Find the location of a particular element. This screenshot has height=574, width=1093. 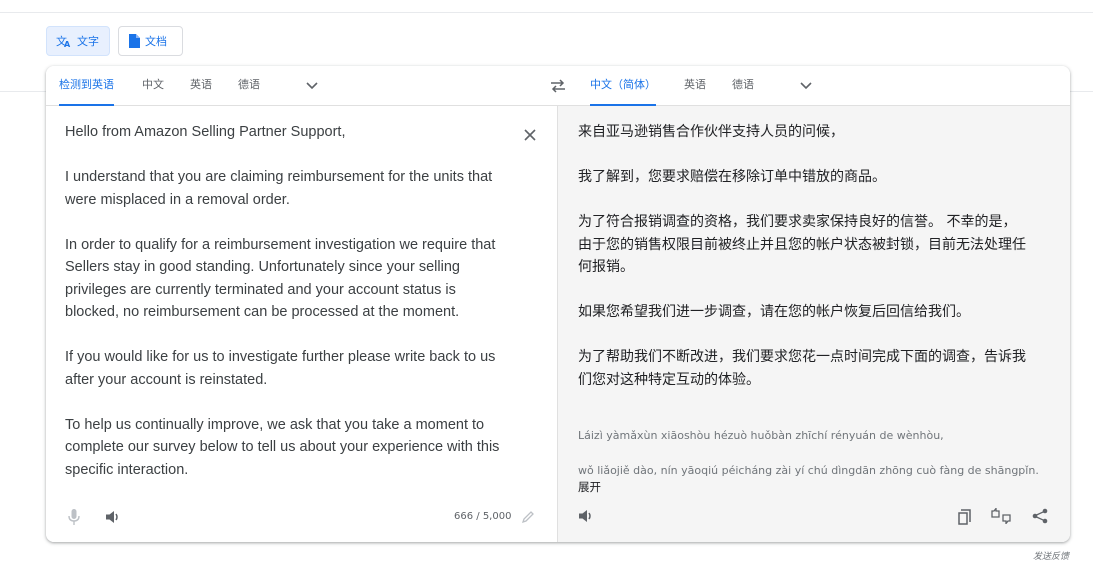

expand-link: 展开 is located at coordinates (589, 487).